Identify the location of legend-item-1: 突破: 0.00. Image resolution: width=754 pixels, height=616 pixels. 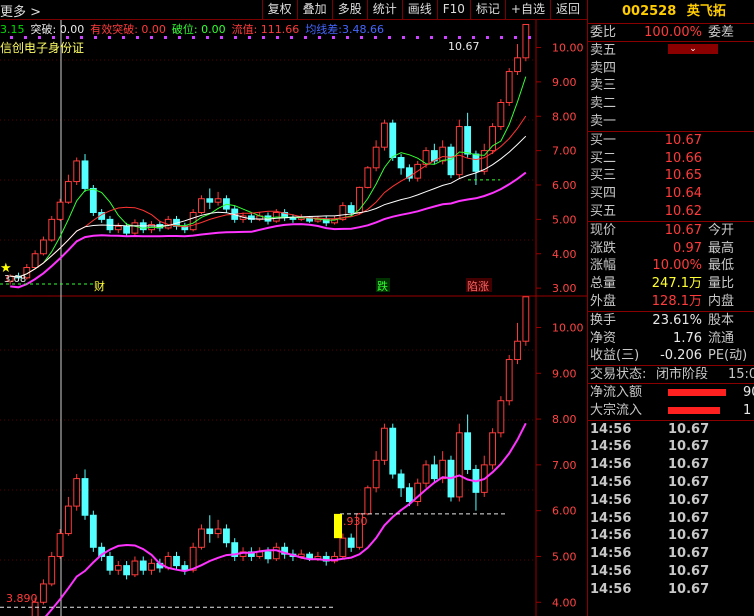
(57, 29).